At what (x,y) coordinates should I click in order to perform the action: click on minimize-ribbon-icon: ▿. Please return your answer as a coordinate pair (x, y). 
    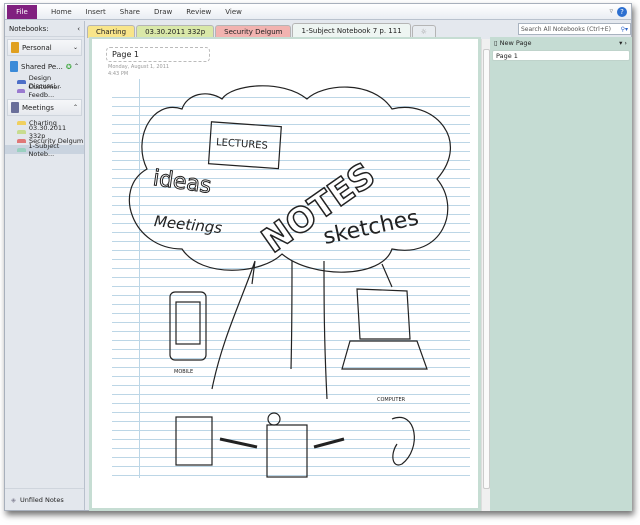
    Looking at the image, I should click on (611, 11).